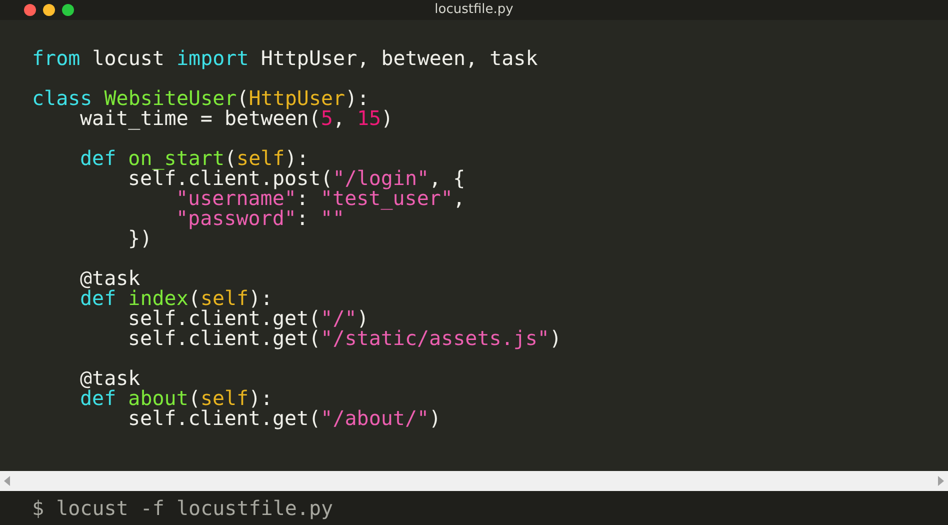  What do you see at coordinates (285, 418) in the screenshot?
I see `code-line: self.client.get("/about/")` at bounding box center [285, 418].